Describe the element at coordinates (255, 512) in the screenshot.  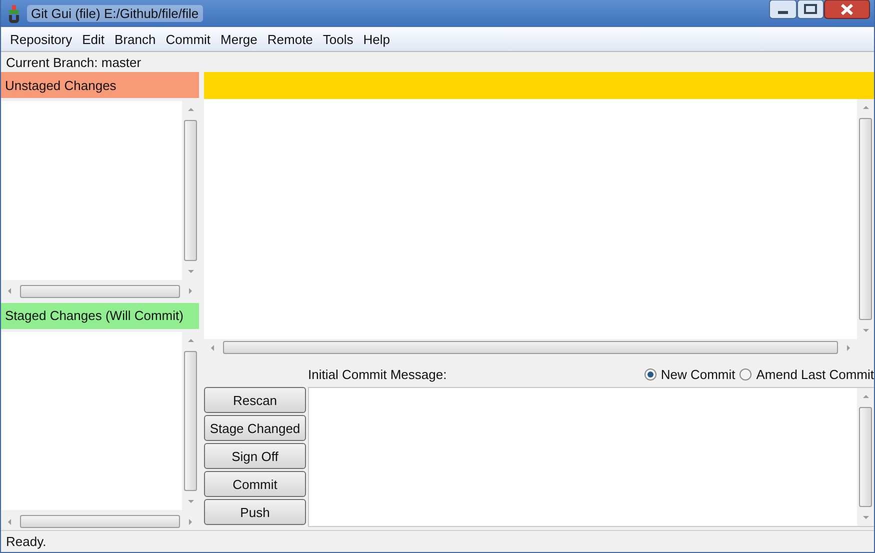
I see `action-button: Push` at that location.